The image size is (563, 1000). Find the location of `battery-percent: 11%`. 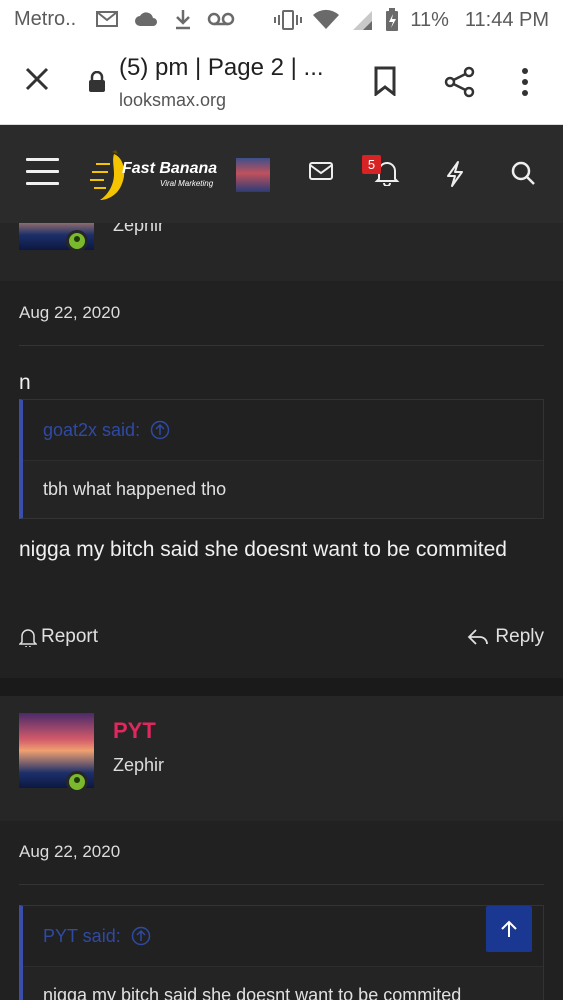

battery-percent: 11% is located at coordinates (429, 19).